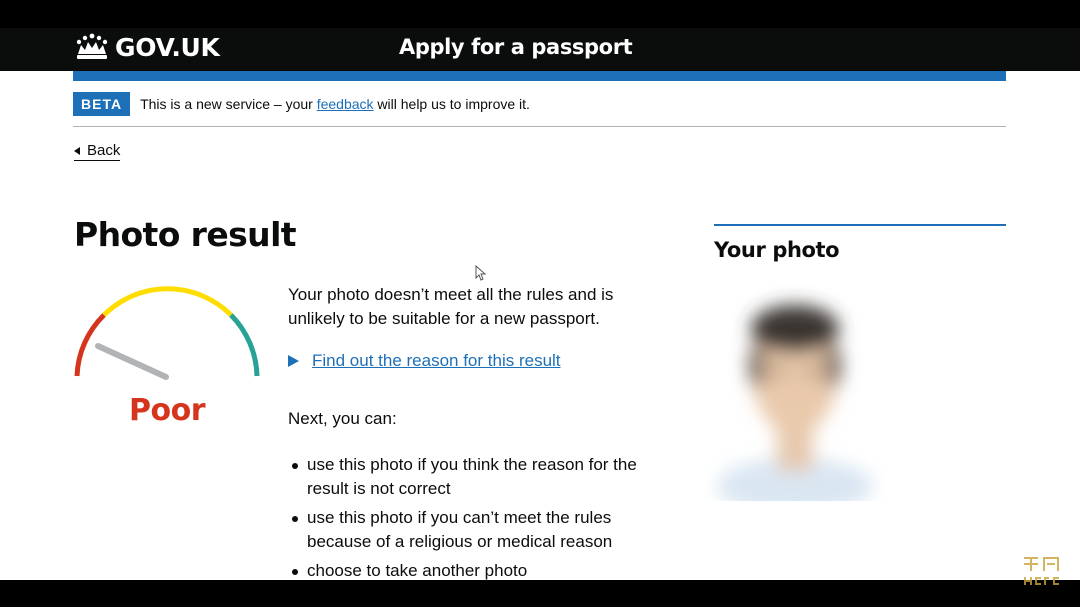 The height and width of the screenshot is (607, 1080). I want to click on service-name: Apply for a passport, so click(516, 47).